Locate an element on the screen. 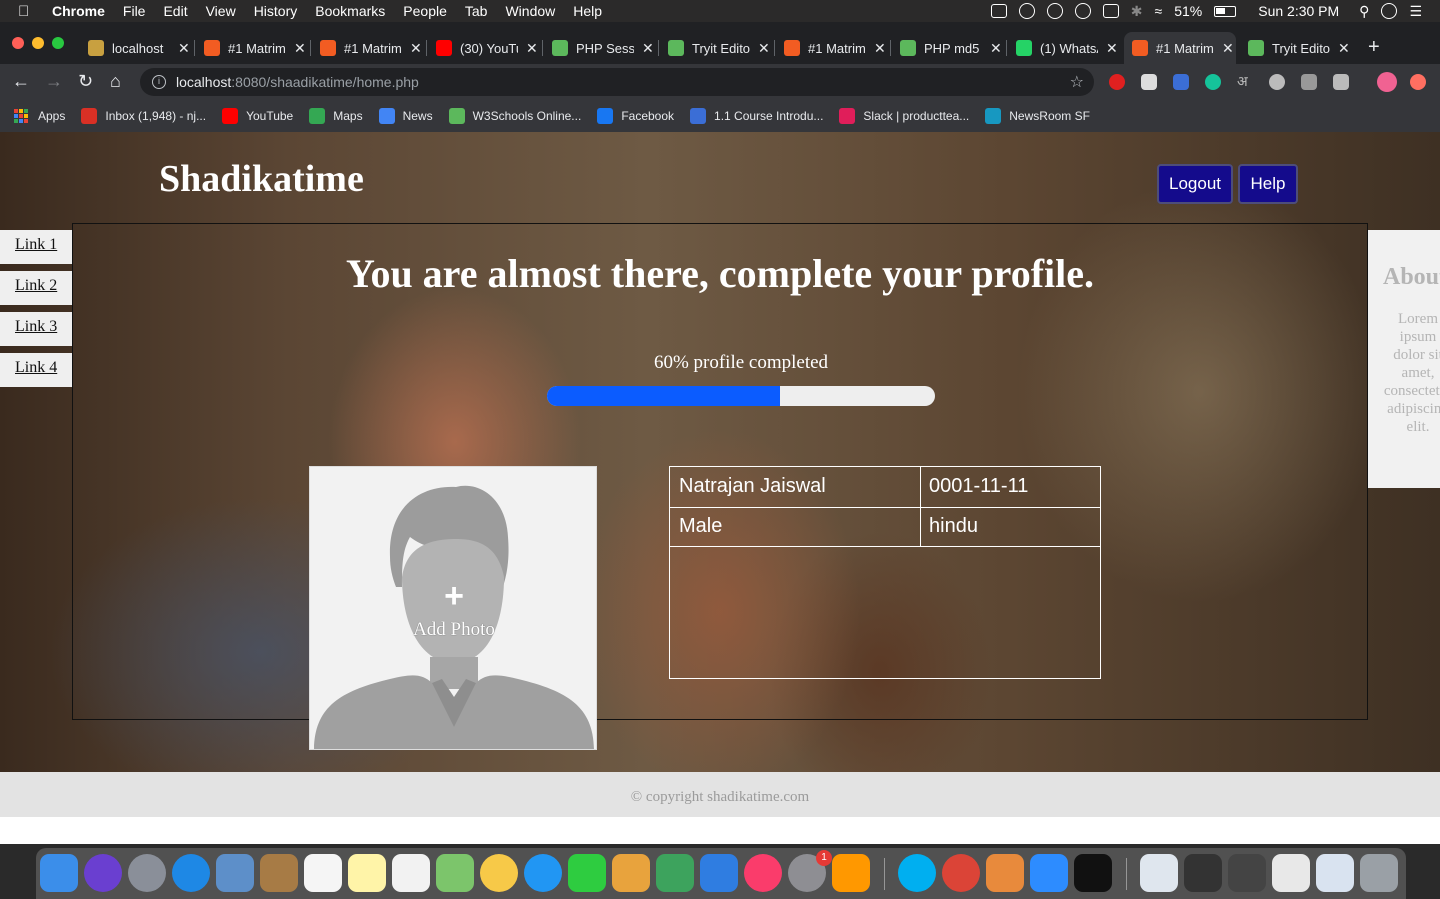  screen-icon is located at coordinates (998, 11).